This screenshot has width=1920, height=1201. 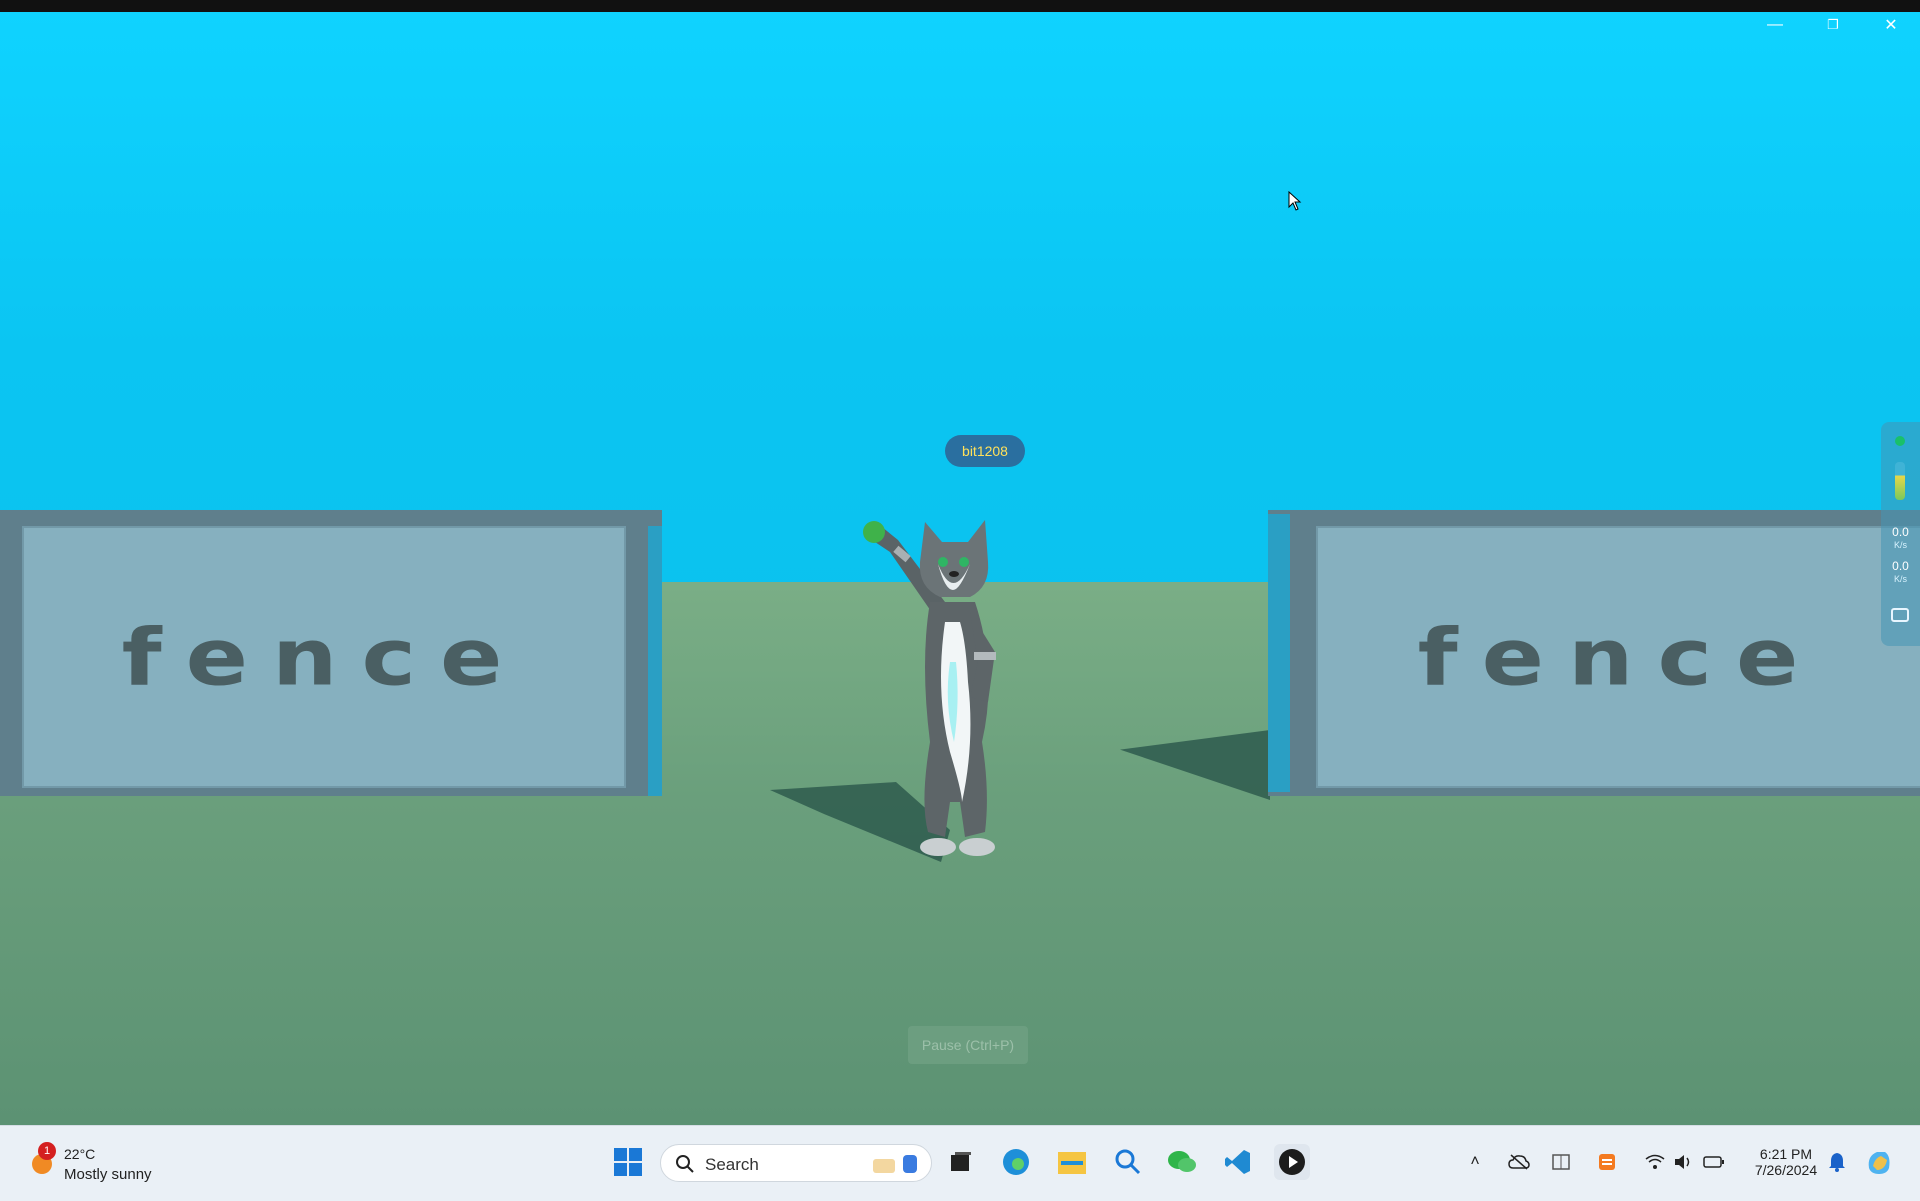 What do you see at coordinates (985, 451) in the screenshot?
I see `player-name-tag: bit1208` at bounding box center [985, 451].